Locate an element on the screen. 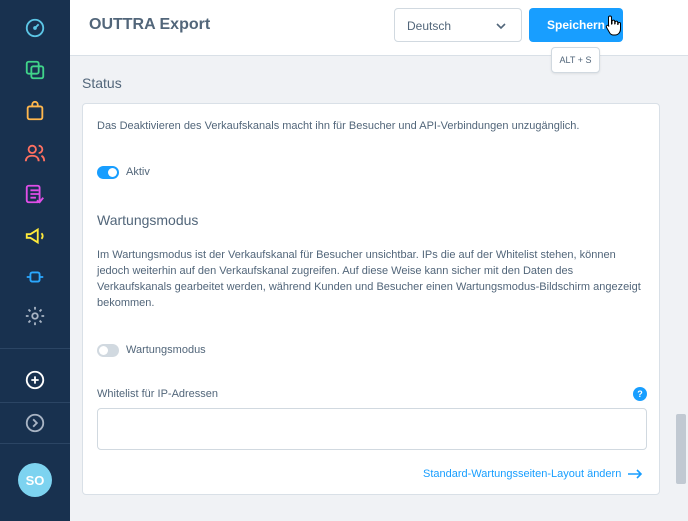 The image size is (688, 521). stacked-squares-icon is located at coordinates (35, 70).